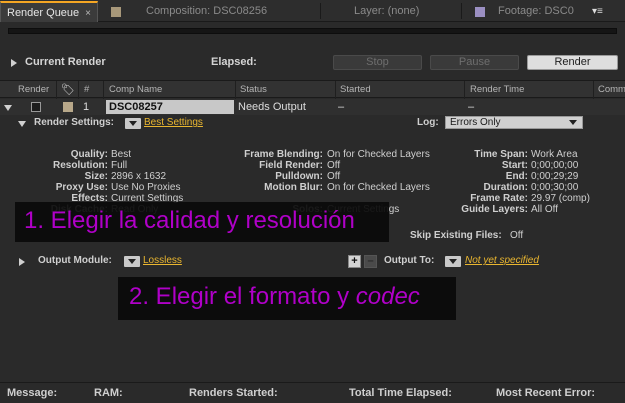 This screenshot has width=625, height=403. Describe the element at coordinates (22, 124) in the screenshot. I see `render-settings-collapse-icon` at that location.